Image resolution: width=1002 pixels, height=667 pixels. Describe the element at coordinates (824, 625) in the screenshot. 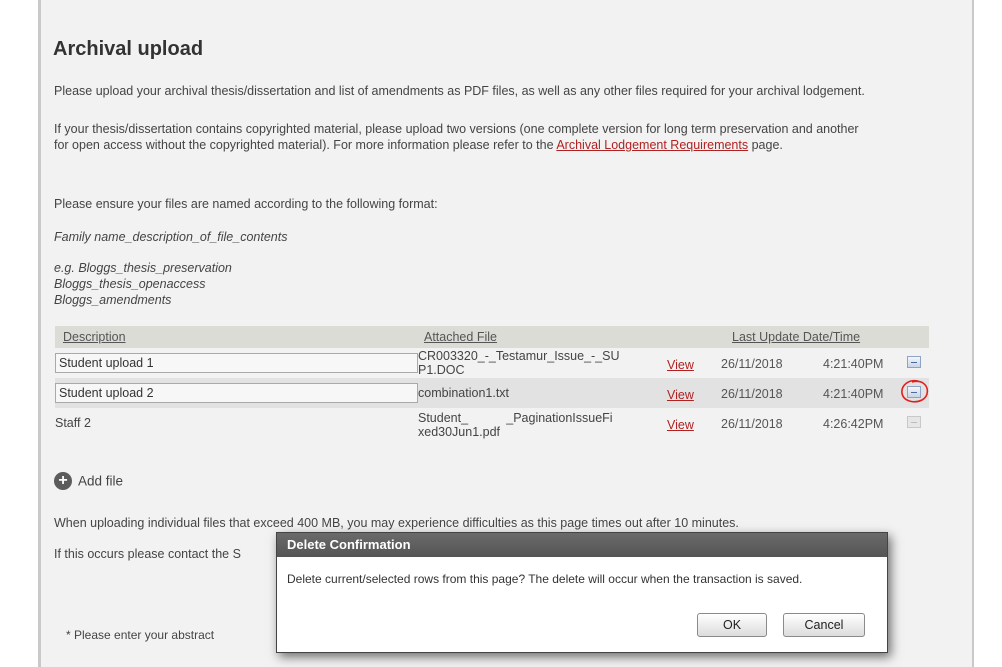

I see `cancel-button: Cancel` at that location.